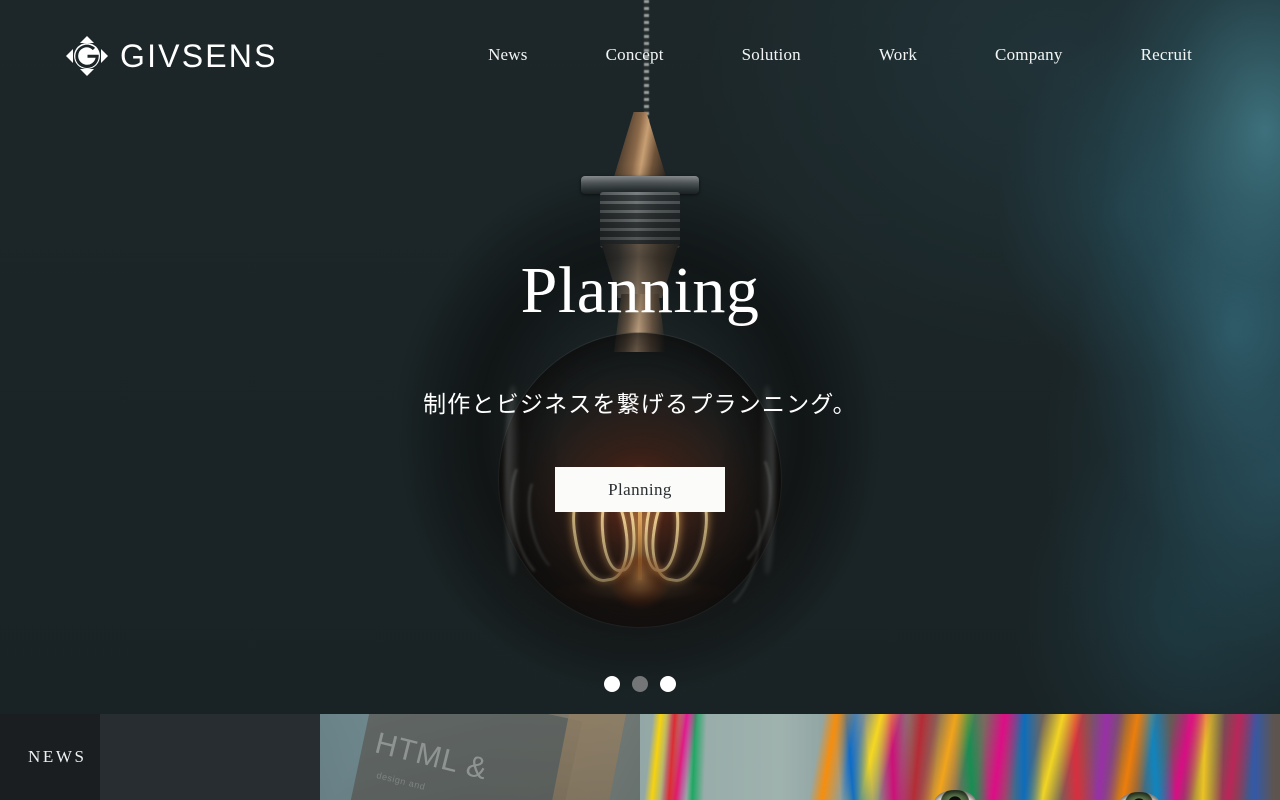 The width and height of the screenshot is (1280, 800). I want to click on nav-link-solution: Solution, so click(771, 55).